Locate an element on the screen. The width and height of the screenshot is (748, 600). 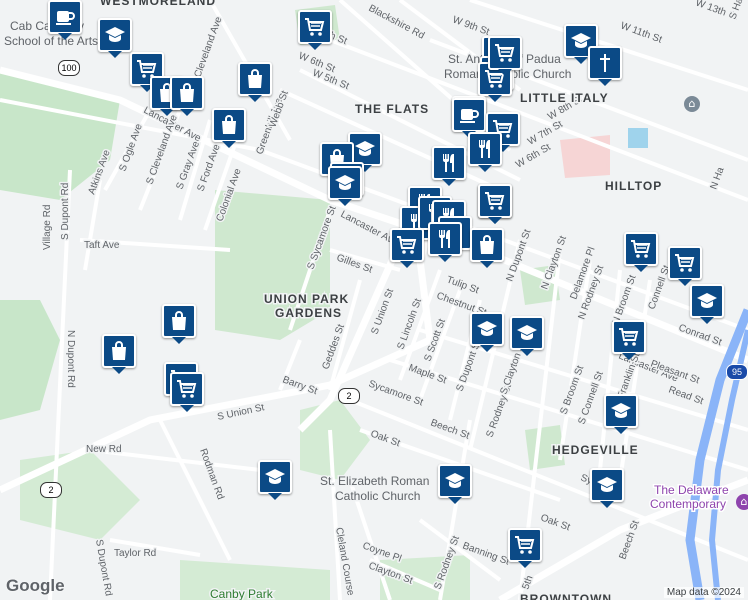
street-label: Tulip St is located at coordinates (462, 285).